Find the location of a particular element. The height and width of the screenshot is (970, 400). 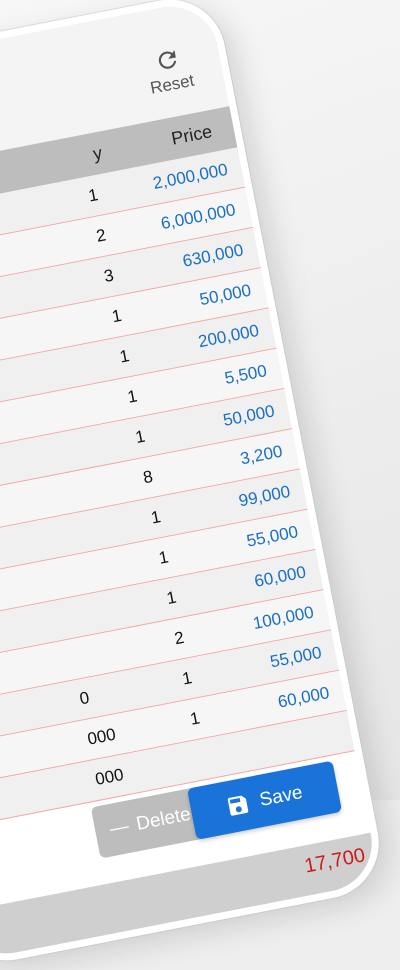

floppy-disk-icon is located at coordinates (238, 805).